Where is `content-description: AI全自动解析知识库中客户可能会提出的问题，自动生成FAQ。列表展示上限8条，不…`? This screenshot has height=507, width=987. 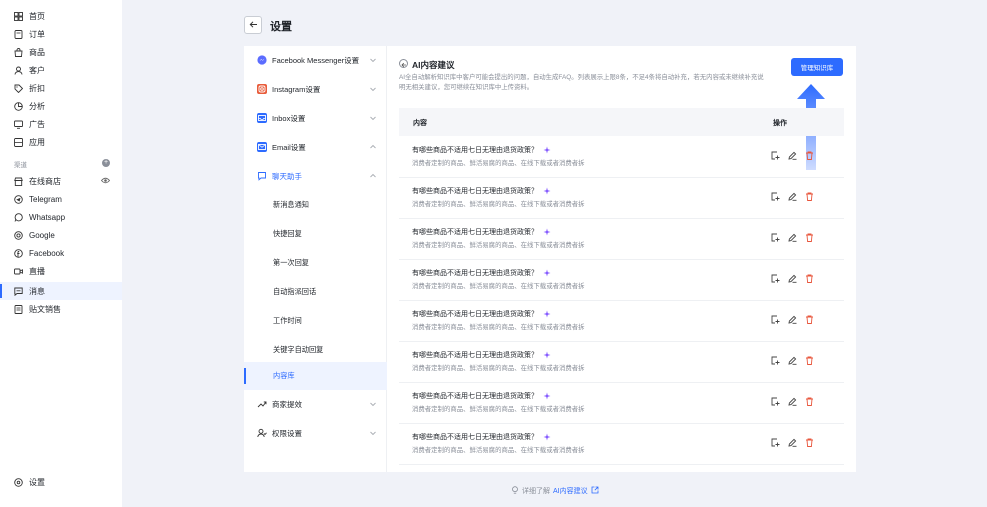 content-description: AI全自动解析知识库中客户可能会提出的问题，自动生成FAQ。列表展示上限8条，不… is located at coordinates (581, 82).